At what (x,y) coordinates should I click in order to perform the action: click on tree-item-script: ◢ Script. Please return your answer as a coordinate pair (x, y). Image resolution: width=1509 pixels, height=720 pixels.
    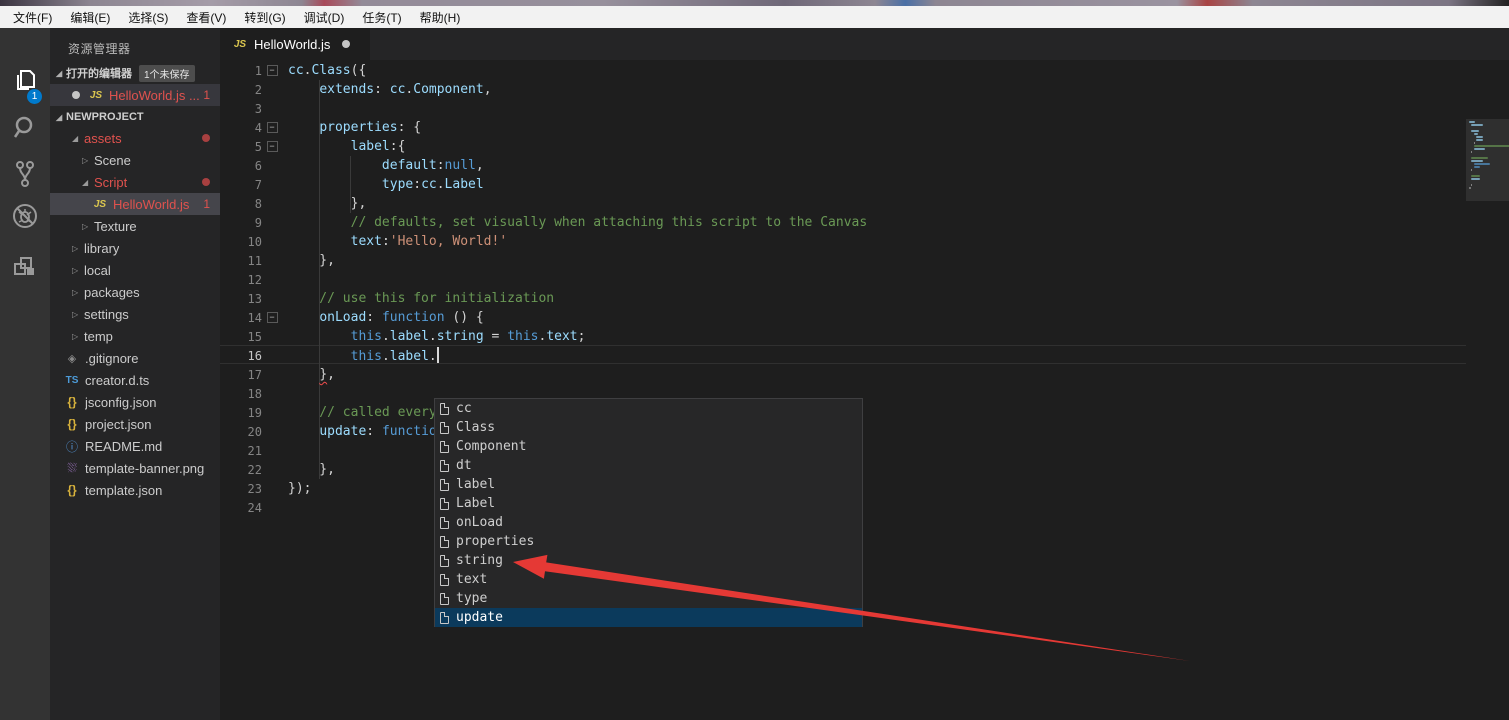
    Looking at the image, I should click on (135, 182).